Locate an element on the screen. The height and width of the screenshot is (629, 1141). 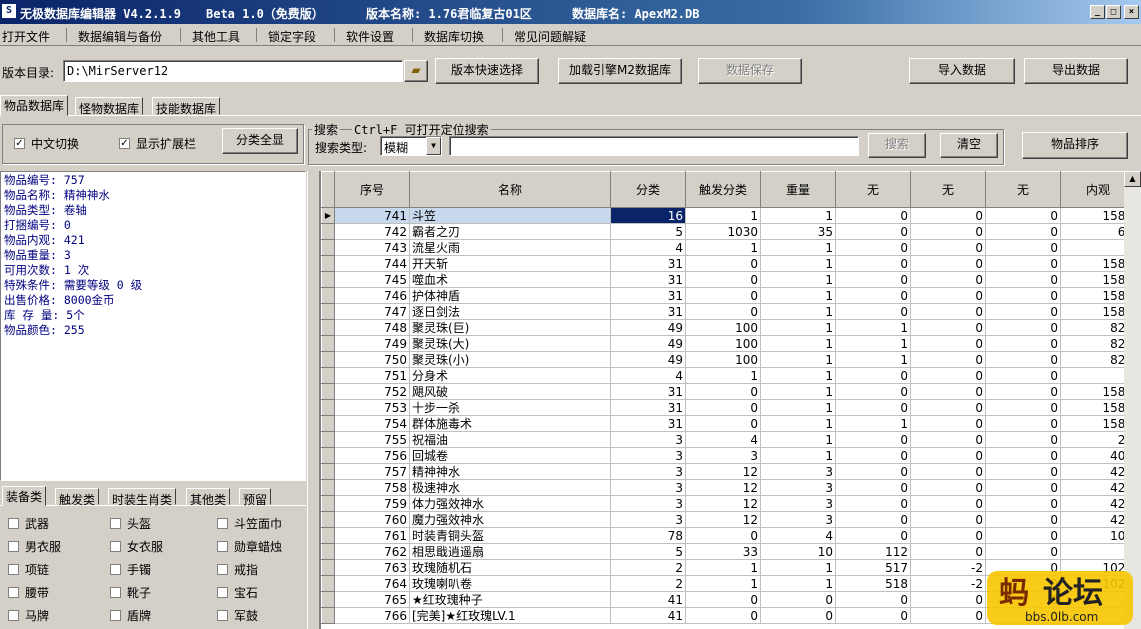
table-cell: 精神神水 is located at coordinates (510, 471).